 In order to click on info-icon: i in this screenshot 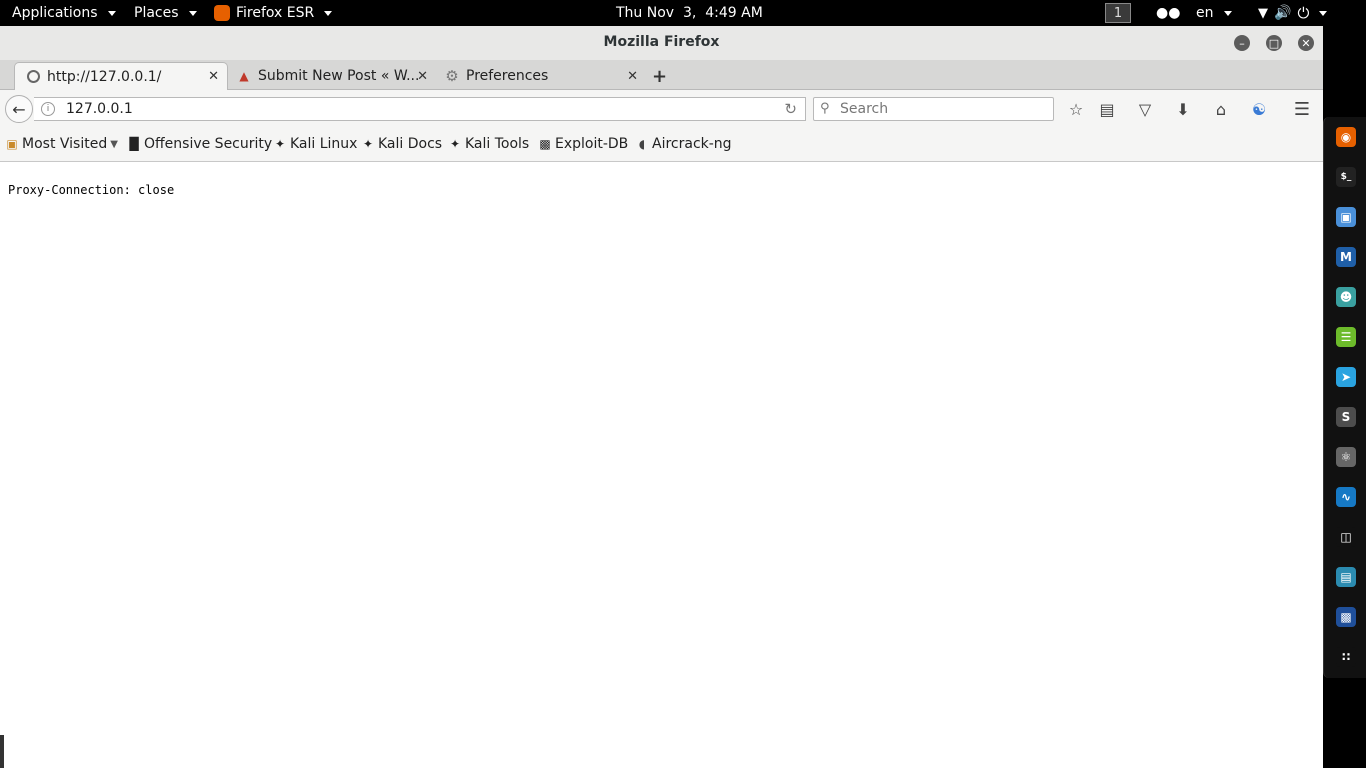, I will do `click(48, 109)`.